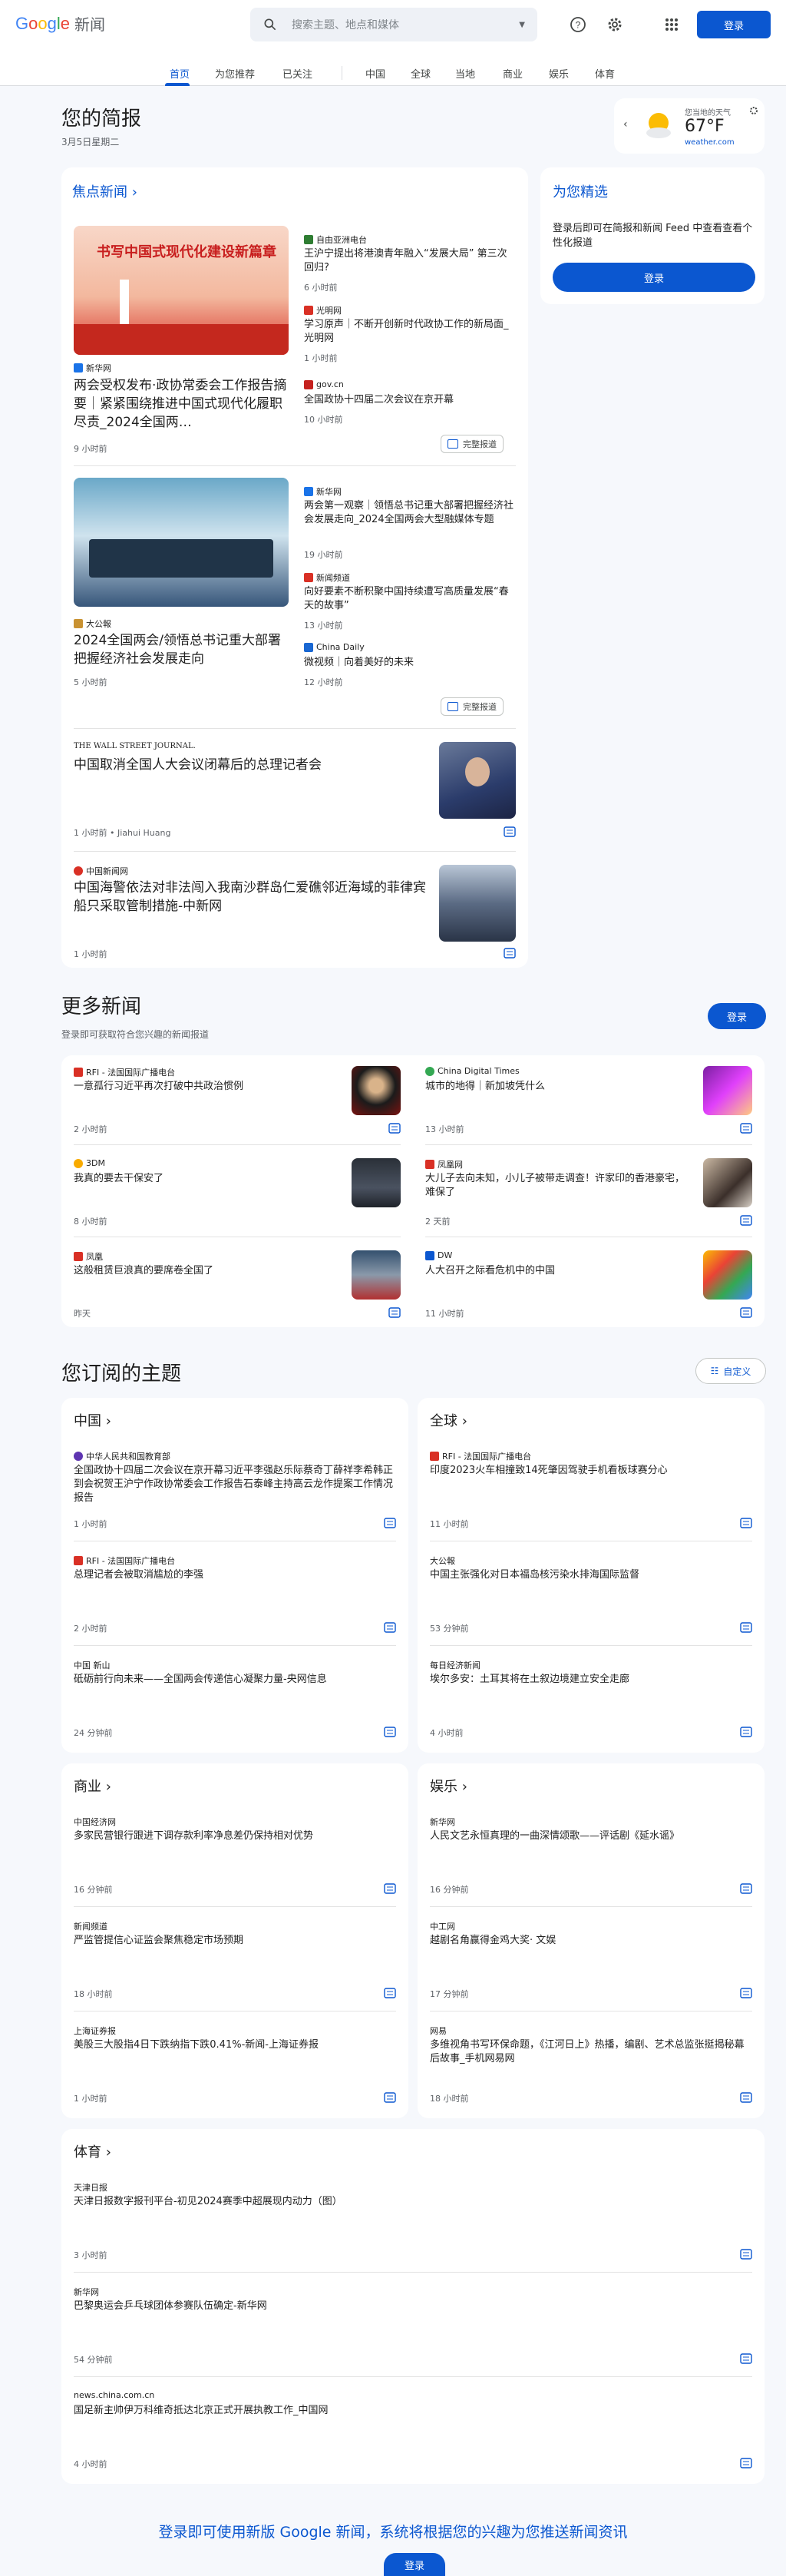 This screenshot has width=786, height=2576. I want to click on weather-source-link: weather.com, so click(710, 143).